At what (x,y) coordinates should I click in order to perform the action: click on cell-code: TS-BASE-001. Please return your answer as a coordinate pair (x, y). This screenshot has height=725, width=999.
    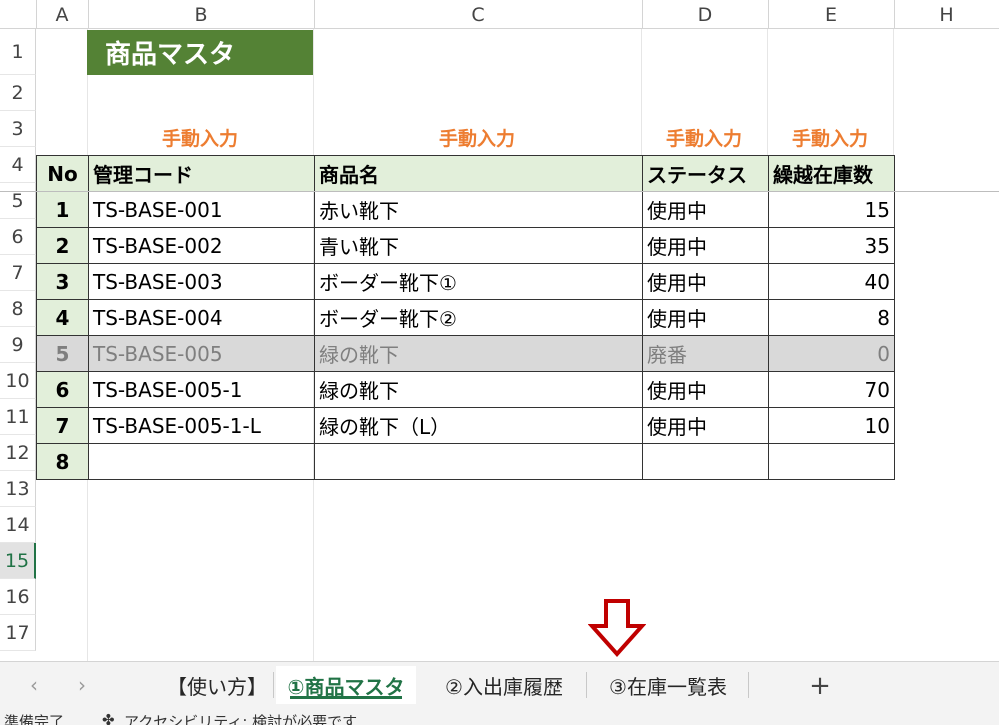
    Looking at the image, I should click on (201, 209).